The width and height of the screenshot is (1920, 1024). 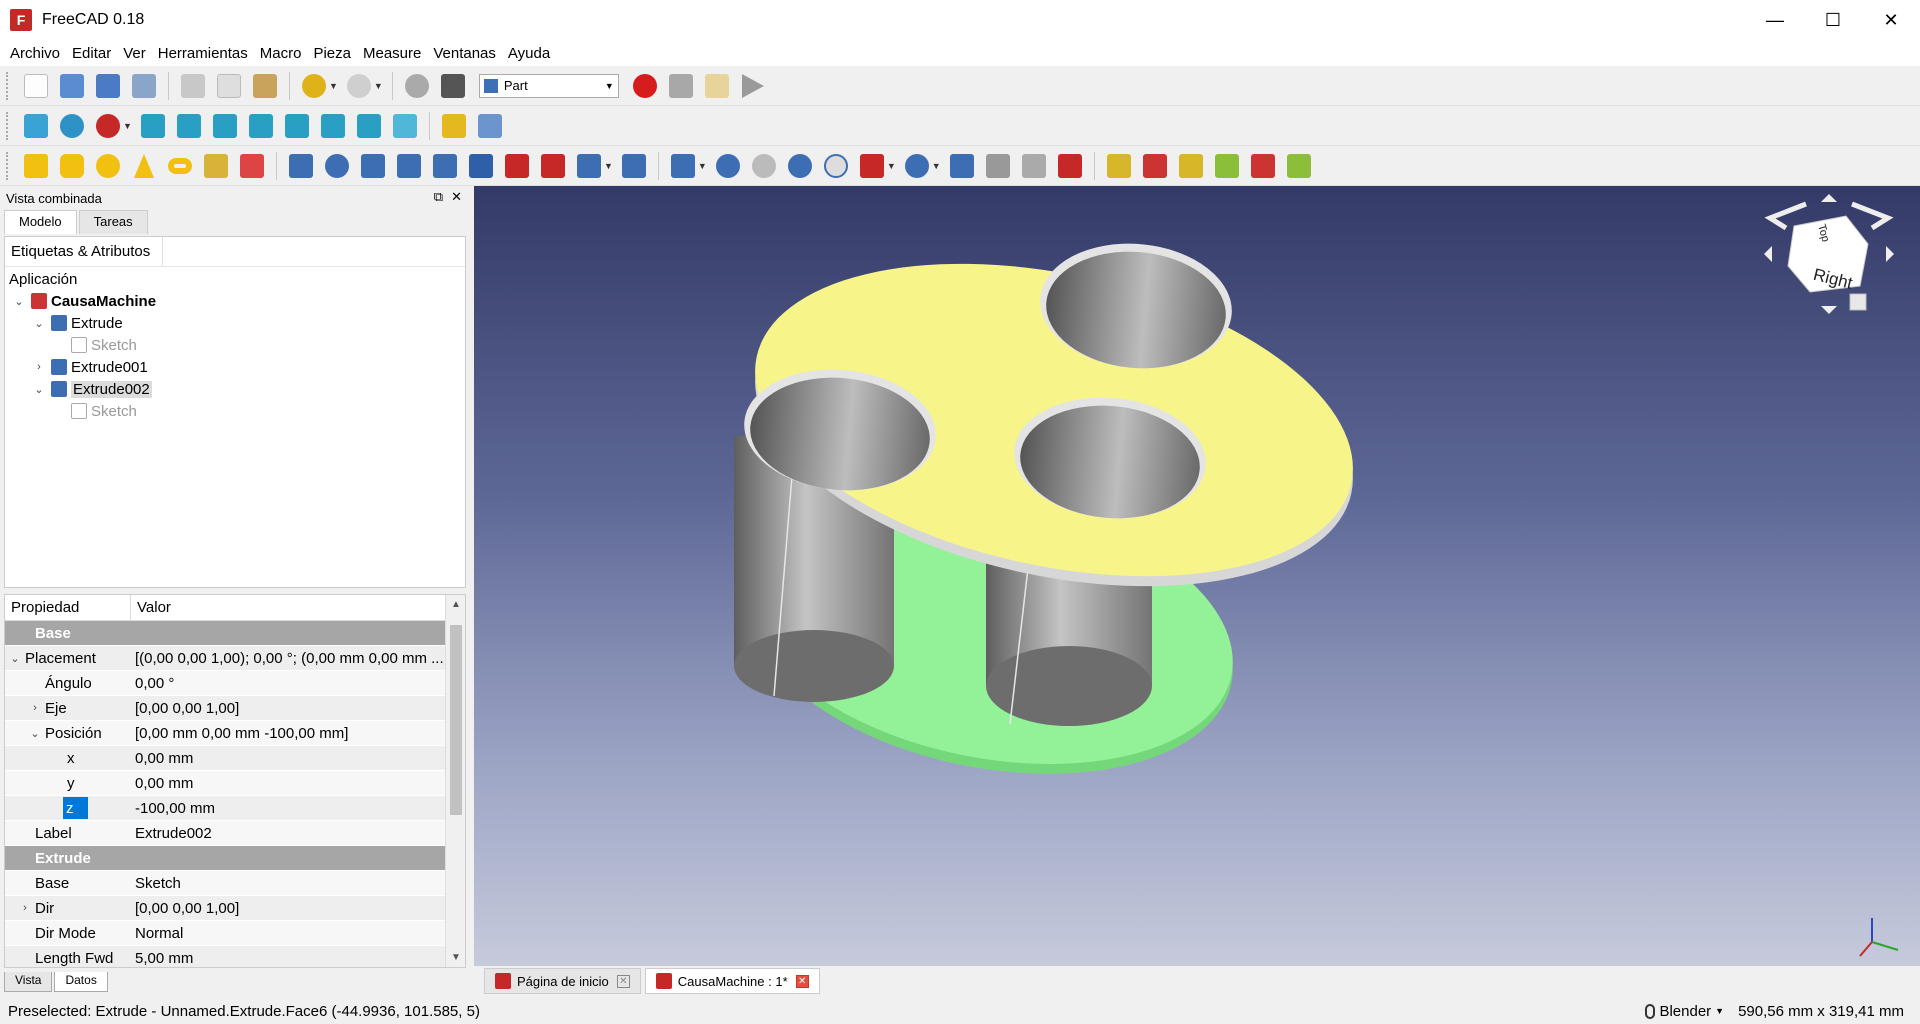 I want to click on property-value: 5,00 mm, so click(x=298, y=956).